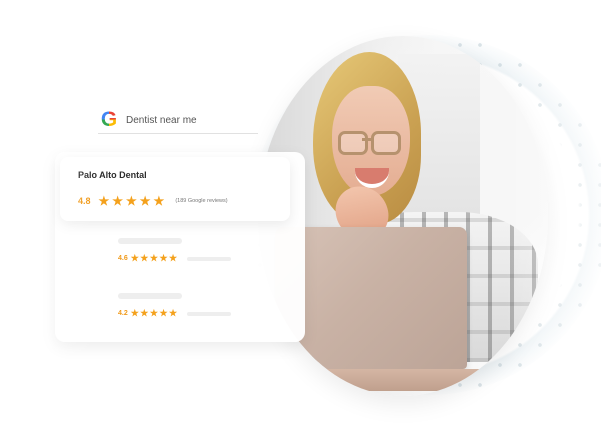  What do you see at coordinates (373, 380) in the screenshot?
I see `laptop-base` at bounding box center [373, 380].